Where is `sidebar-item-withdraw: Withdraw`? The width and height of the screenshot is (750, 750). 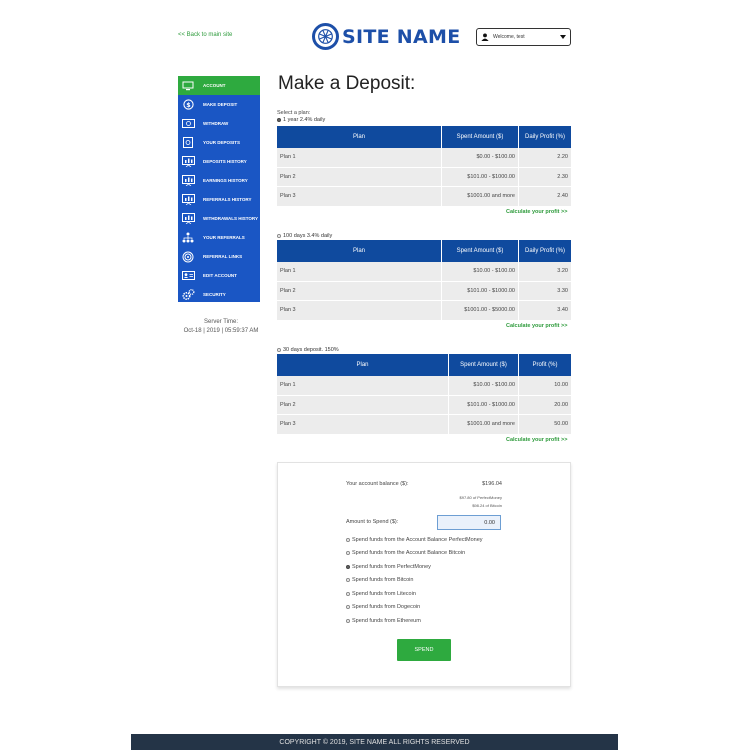
sidebar-item-withdraw: Withdraw is located at coordinates (219, 123).